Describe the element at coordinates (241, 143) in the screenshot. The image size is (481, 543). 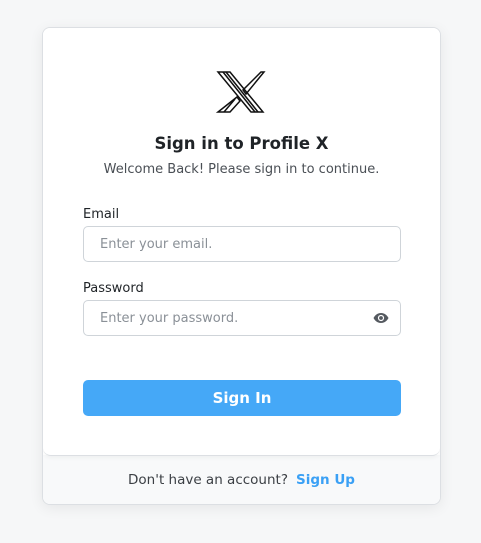
I see `page-title: Sign in to Profile X` at that location.